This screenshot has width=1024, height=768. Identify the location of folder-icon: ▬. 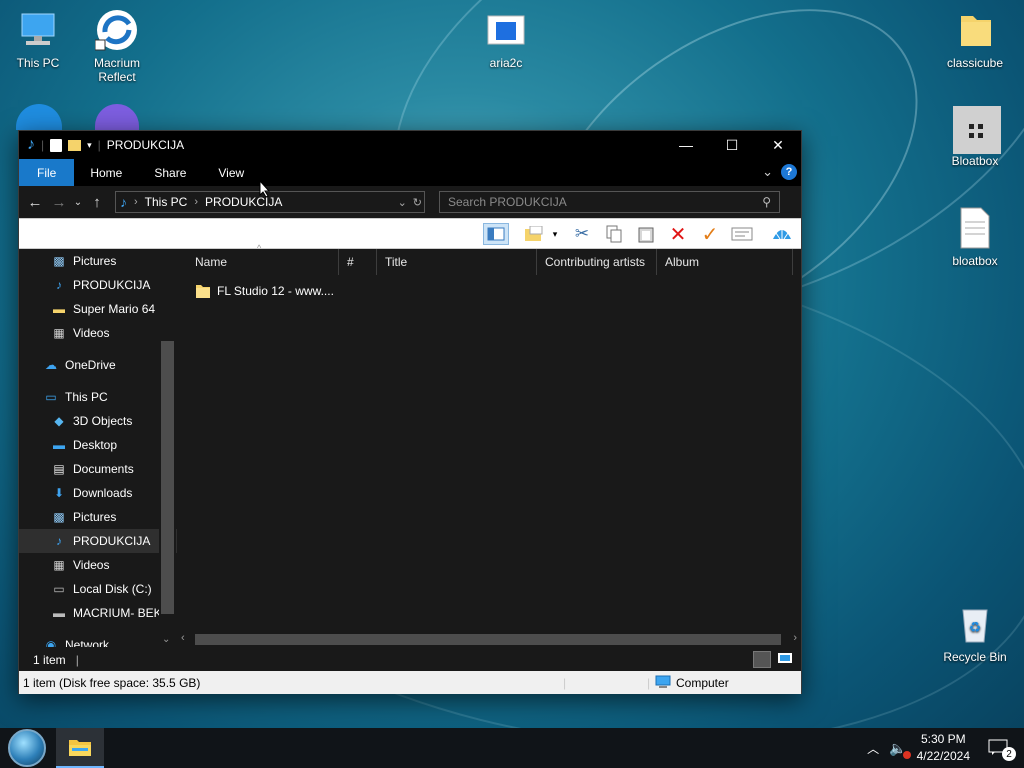
(59, 309).